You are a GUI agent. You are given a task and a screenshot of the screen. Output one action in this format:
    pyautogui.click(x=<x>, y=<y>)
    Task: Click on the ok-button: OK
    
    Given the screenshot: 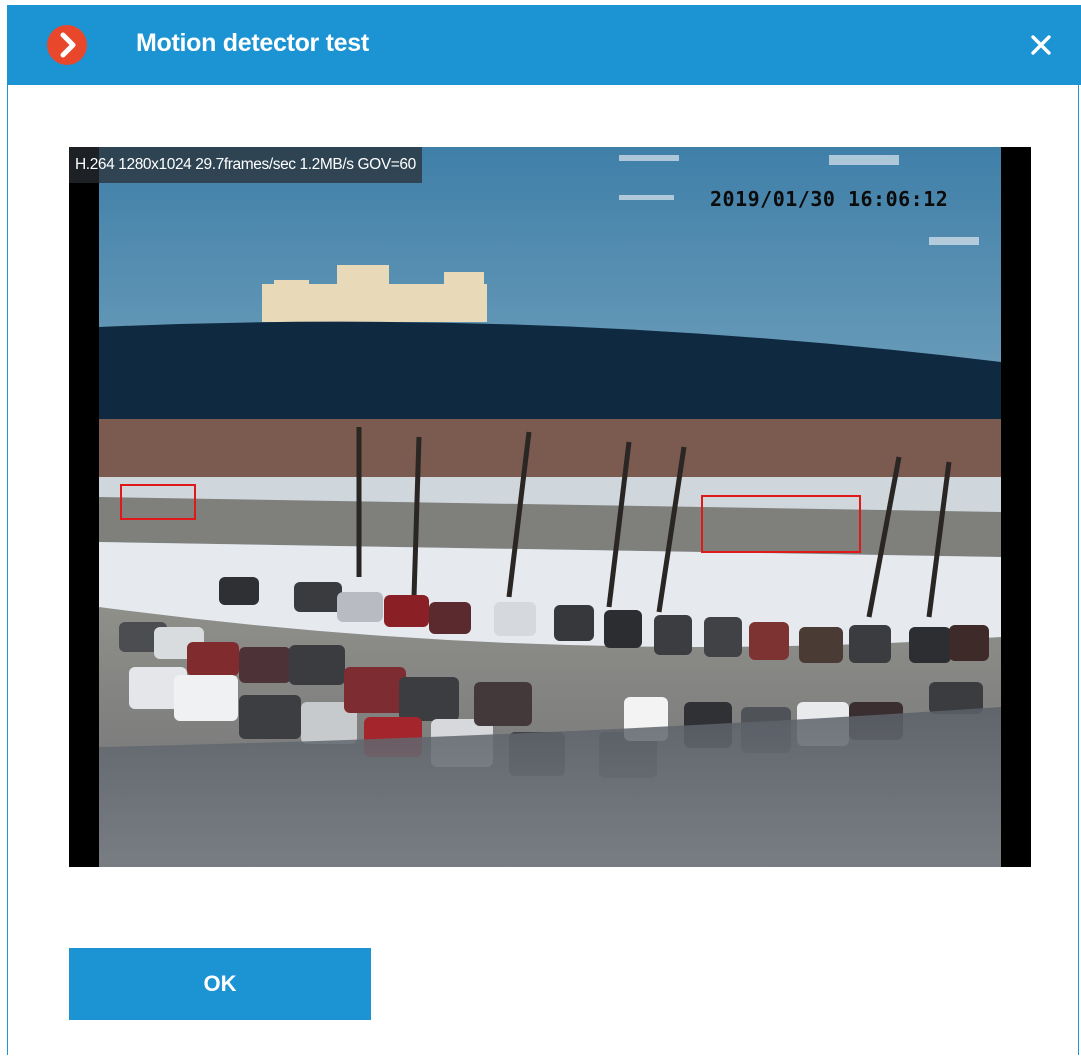 What is the action you would take?
    pyautogui.click(x=220, y=984)
    